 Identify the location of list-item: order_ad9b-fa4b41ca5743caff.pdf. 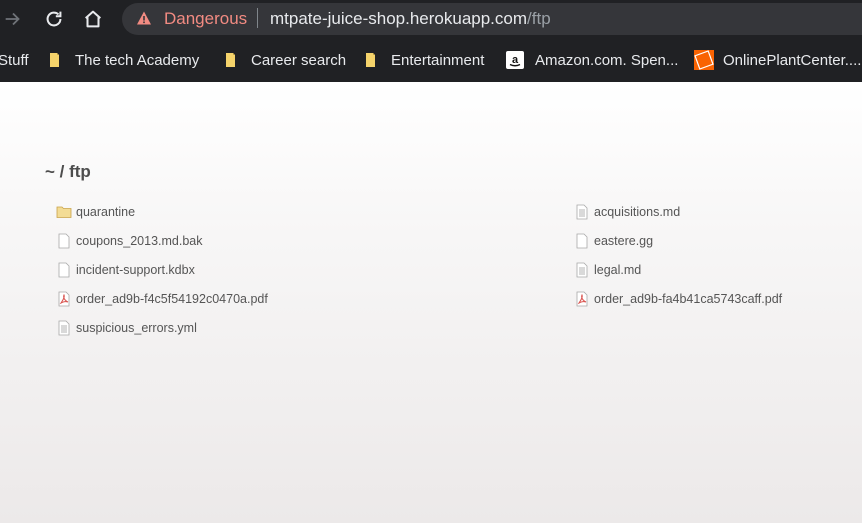
(678, 299).